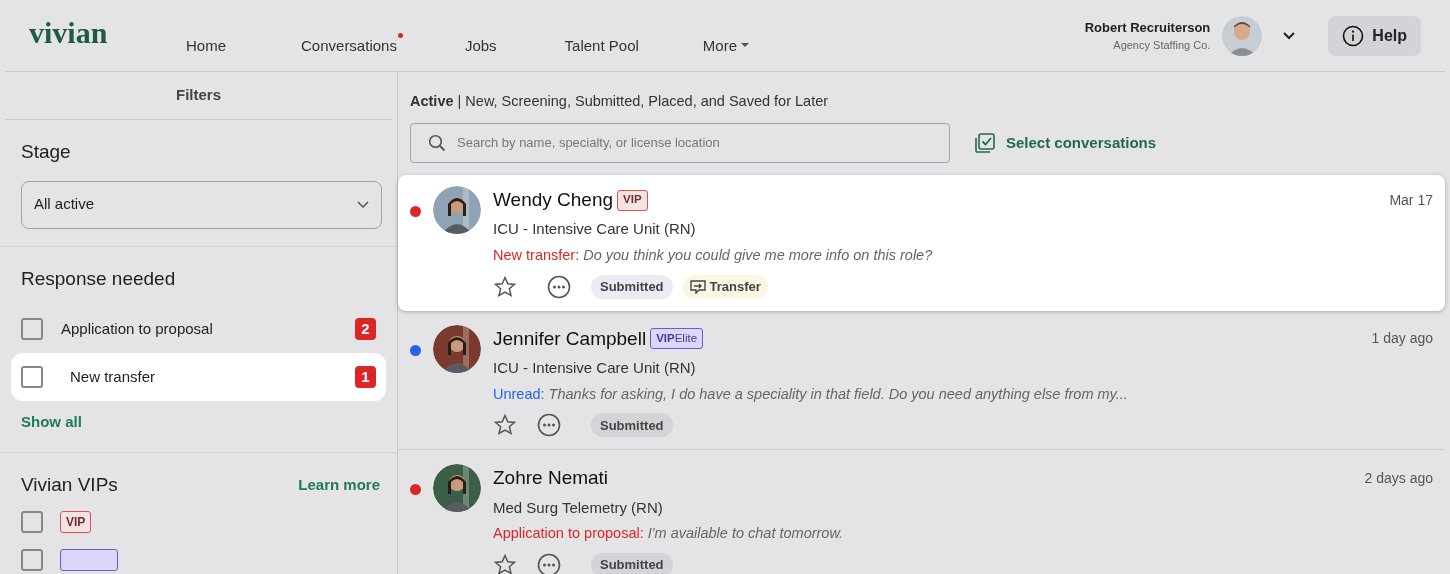 This screenshot has height=574, width=1450. Describe the element at coordinates (1398, 478) in the screenshot. I see `date-text: 2 days ago` at that location.